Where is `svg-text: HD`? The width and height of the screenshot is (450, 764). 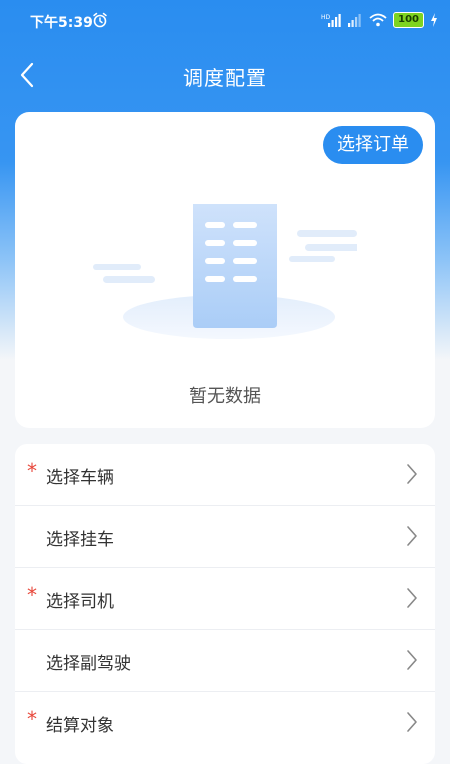
svg-text: HD is located at coordinates (326, 17).